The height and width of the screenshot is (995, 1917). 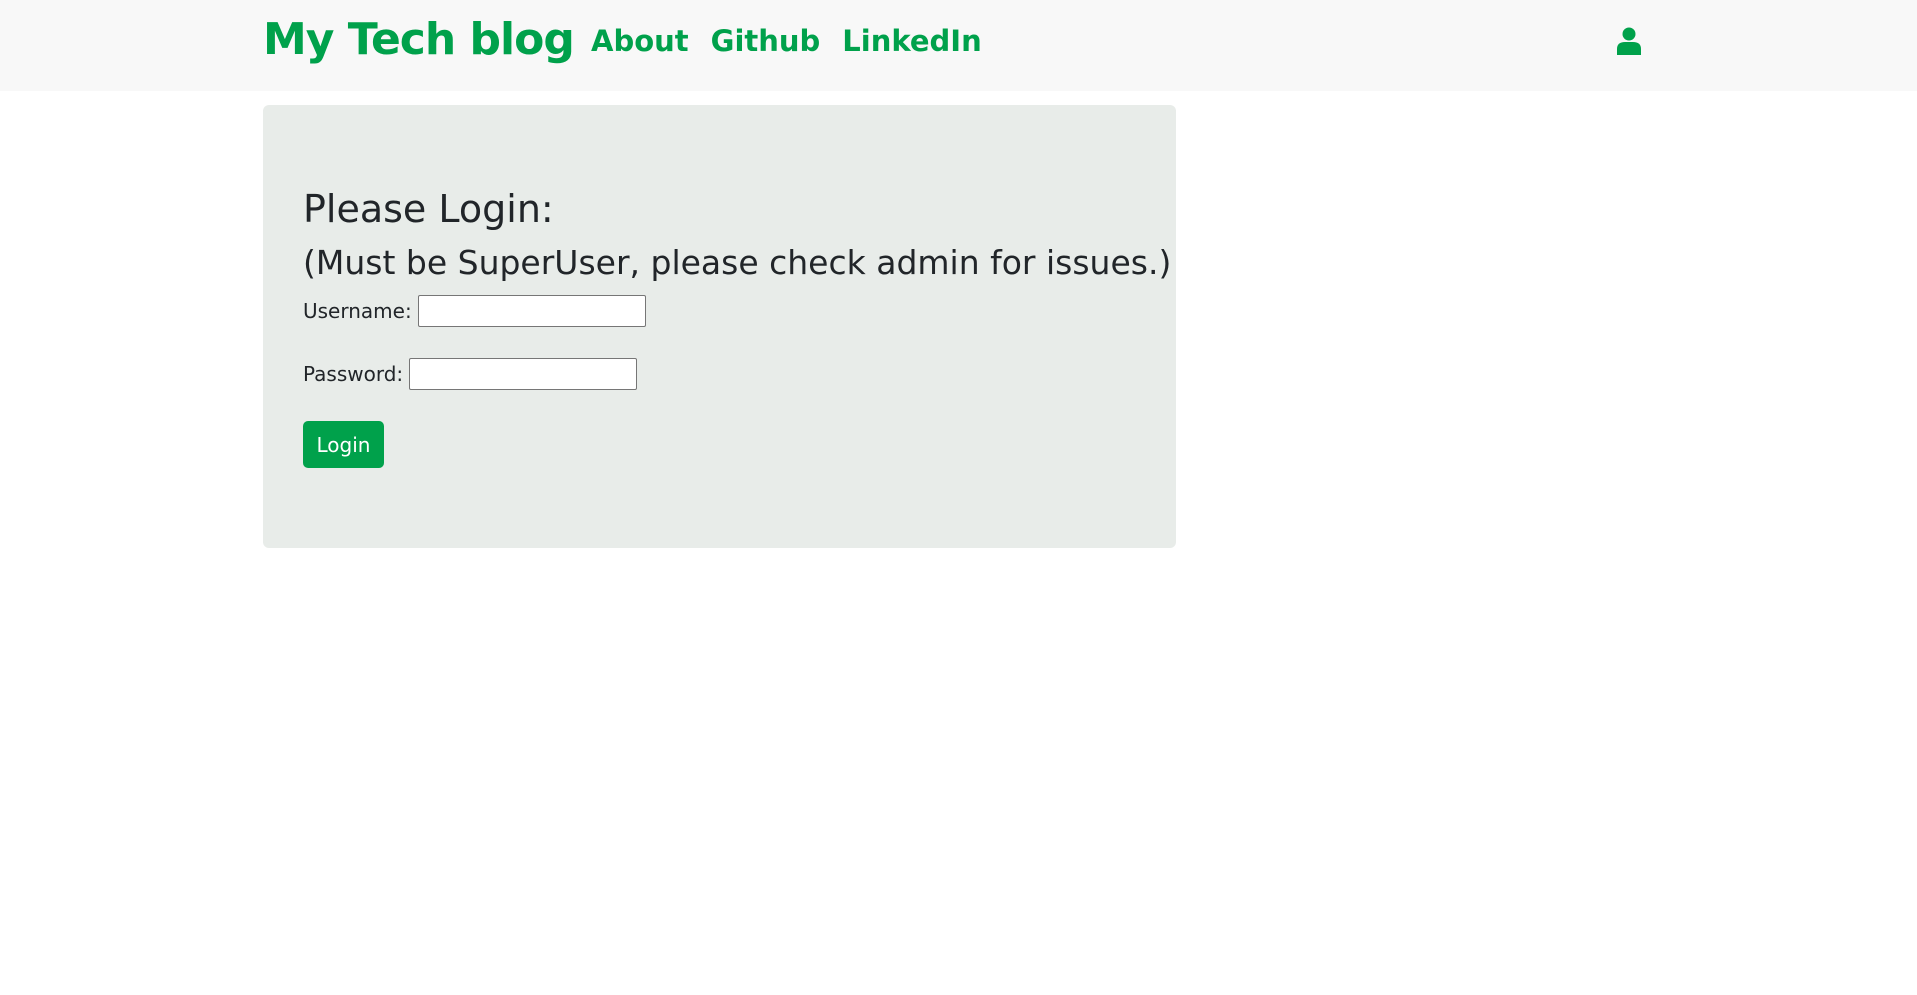 What do you see at coordinates (419, 39) in the screenshot?
I see `brand-link: My Tech blog` at bounding box center [419, 39].